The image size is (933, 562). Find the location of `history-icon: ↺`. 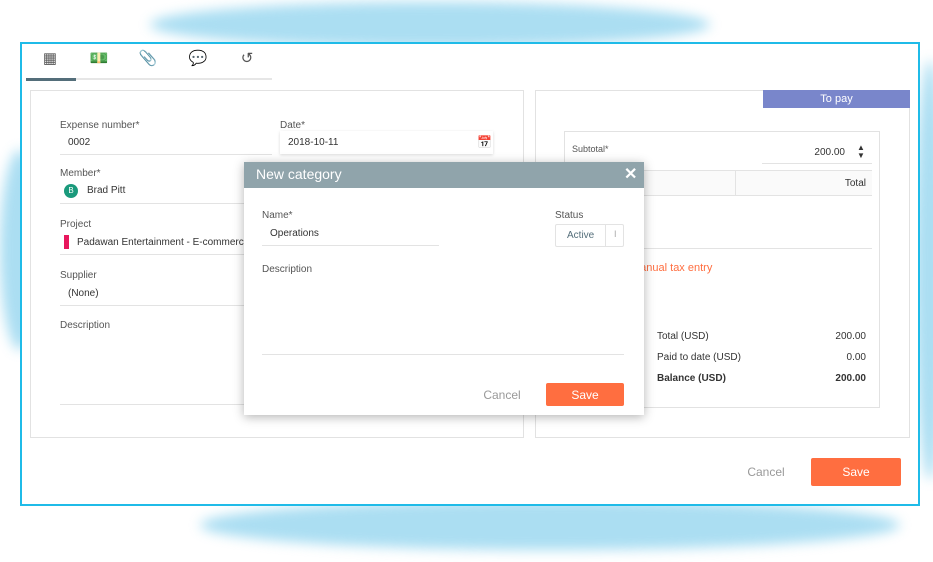

history-icon: ↺ is located at coordinates (247, 59).